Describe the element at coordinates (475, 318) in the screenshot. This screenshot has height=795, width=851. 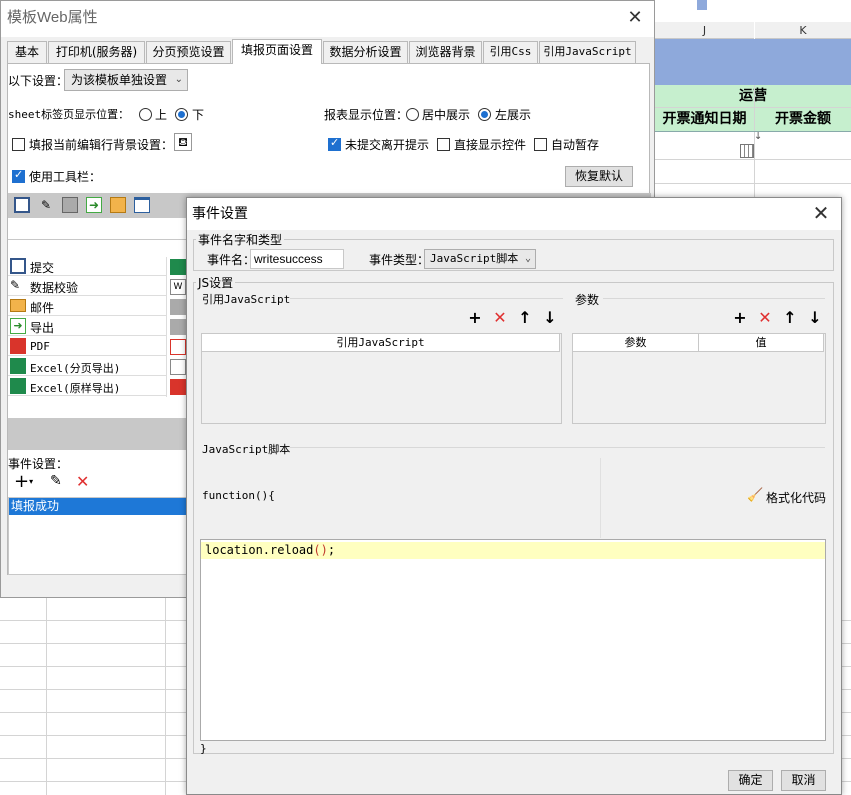
I see `add-ref-js-button: +` at that location.